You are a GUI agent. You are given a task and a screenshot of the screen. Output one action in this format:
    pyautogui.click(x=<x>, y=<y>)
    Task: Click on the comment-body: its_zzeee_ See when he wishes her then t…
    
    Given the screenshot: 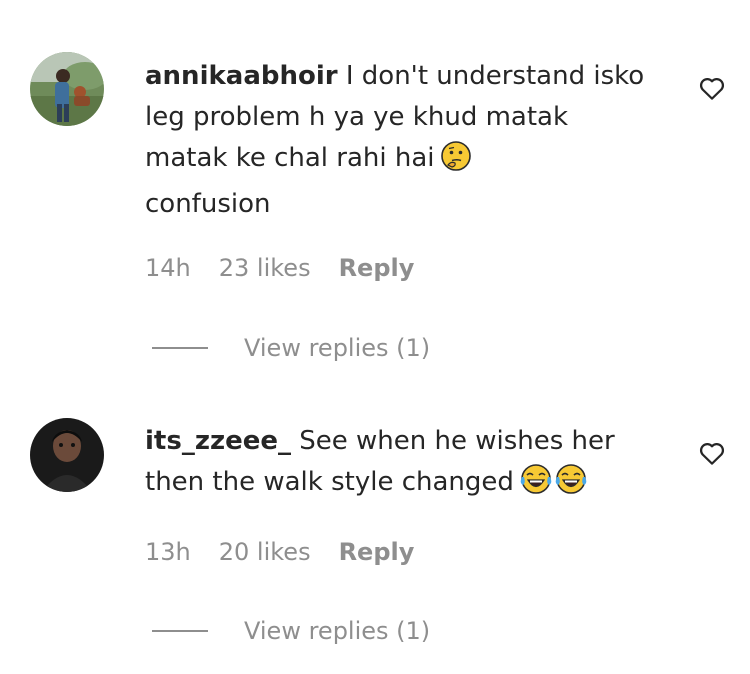 What is the action you would take?
    pyautogui.click(x=395, y=464)
    